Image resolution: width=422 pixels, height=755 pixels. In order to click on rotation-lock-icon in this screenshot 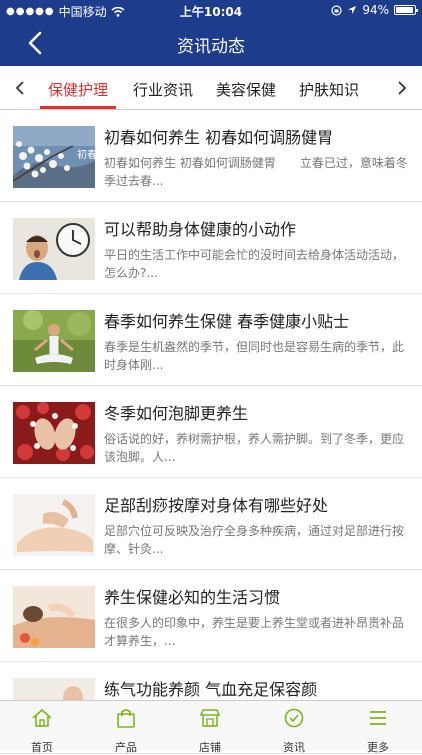, I will do `click(336, 10)`.